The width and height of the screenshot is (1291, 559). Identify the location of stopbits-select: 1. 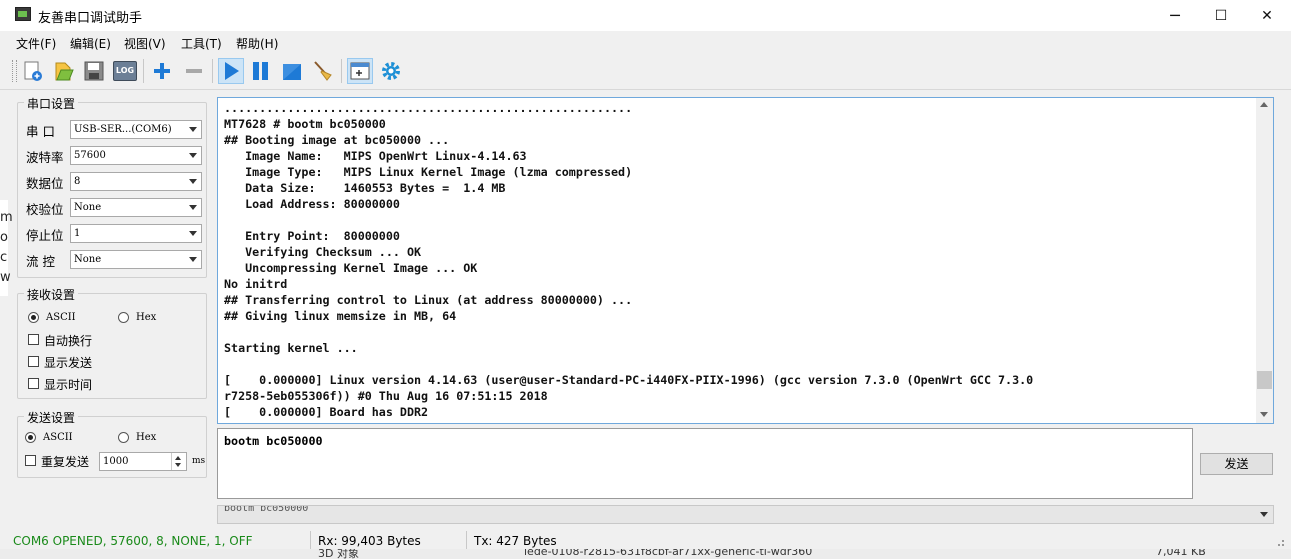
(136, 233).